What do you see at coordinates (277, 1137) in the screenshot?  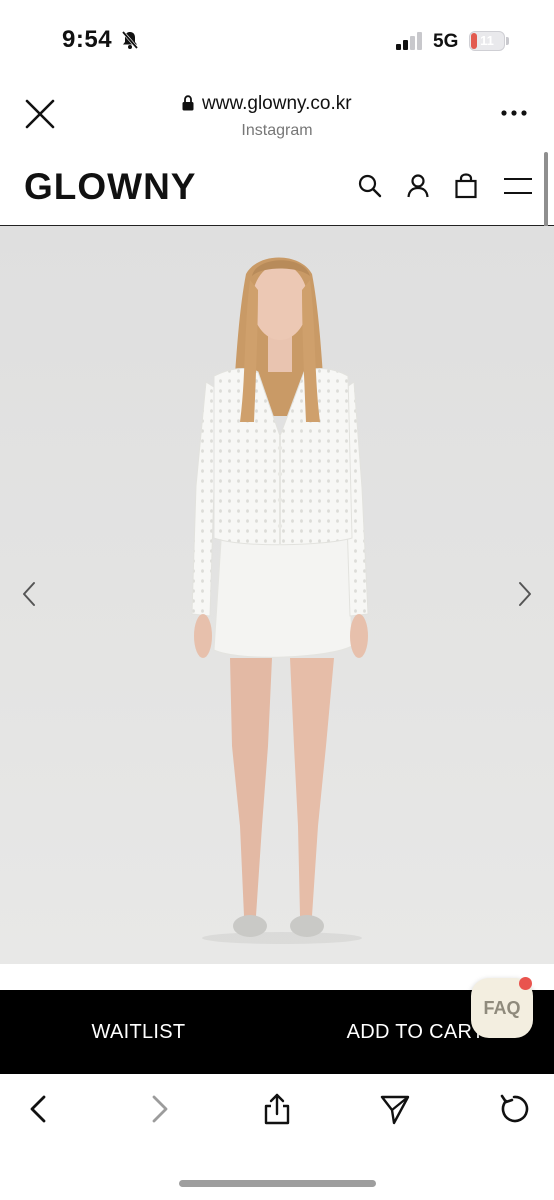 I see `browser-toolbar` at bounding box center [277, 1137].